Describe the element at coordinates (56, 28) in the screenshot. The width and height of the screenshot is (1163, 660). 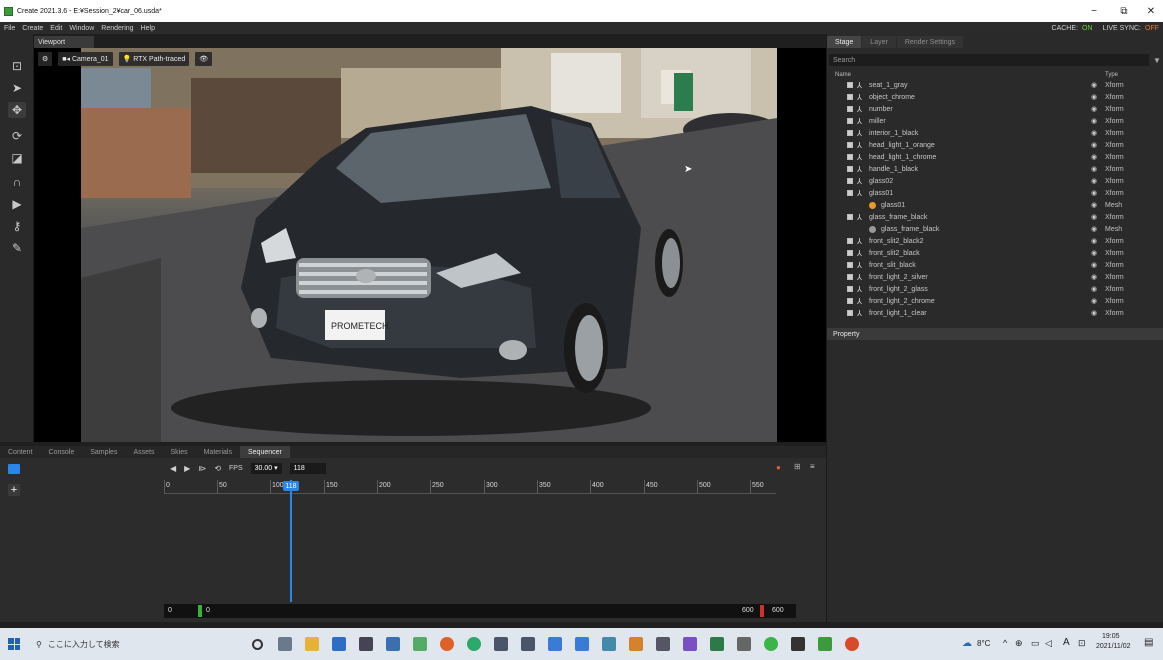
I see `menu-edit: Edit` at that location.